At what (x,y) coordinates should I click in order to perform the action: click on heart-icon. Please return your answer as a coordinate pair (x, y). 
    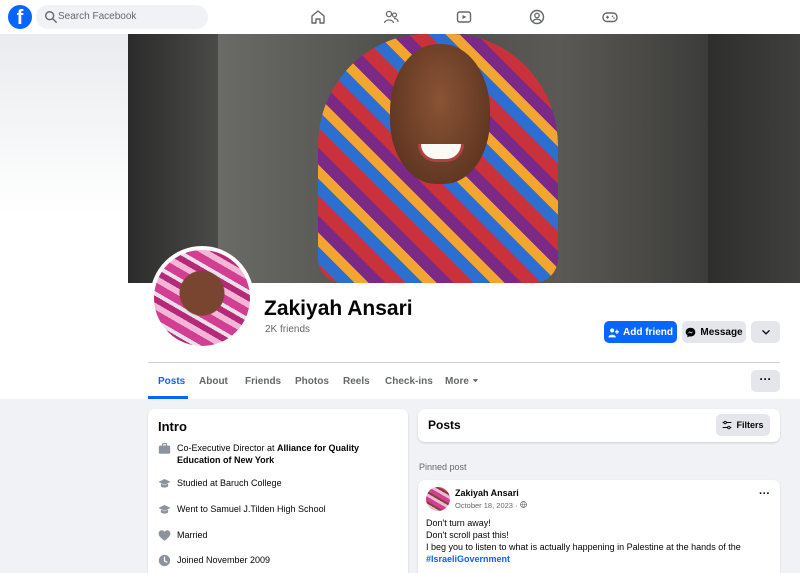
    Looking at the image, I should click on (164, 535).